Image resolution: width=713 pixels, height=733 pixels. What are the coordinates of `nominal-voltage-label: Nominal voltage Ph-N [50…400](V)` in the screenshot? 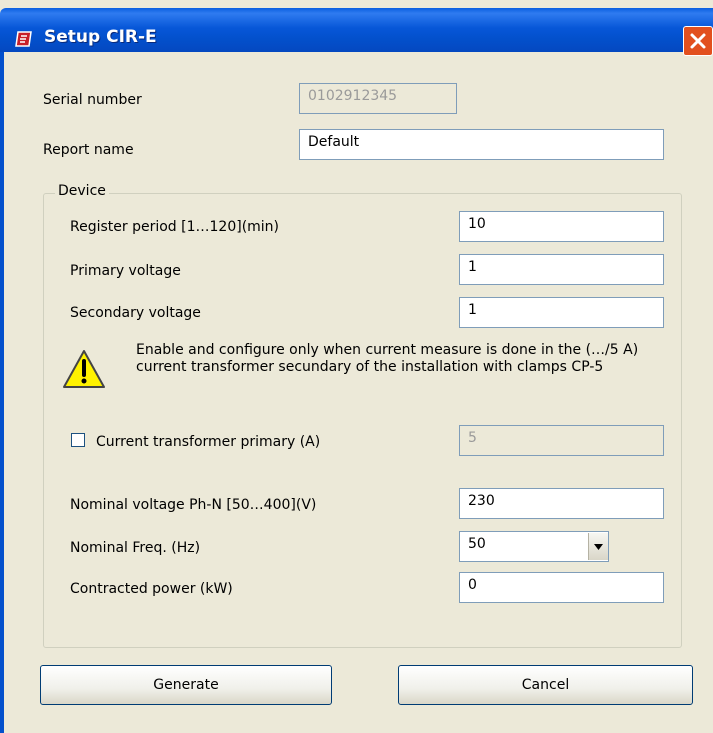 It's located at (193, 505).